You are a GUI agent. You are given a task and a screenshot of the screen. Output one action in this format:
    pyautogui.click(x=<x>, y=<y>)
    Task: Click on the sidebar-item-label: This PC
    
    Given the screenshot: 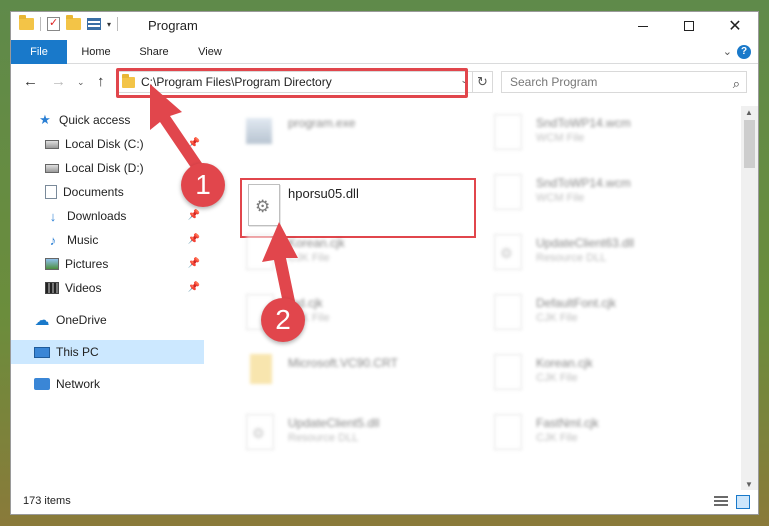 What is the action you would take?
    pyautogui.click(x=77, y=352)
    